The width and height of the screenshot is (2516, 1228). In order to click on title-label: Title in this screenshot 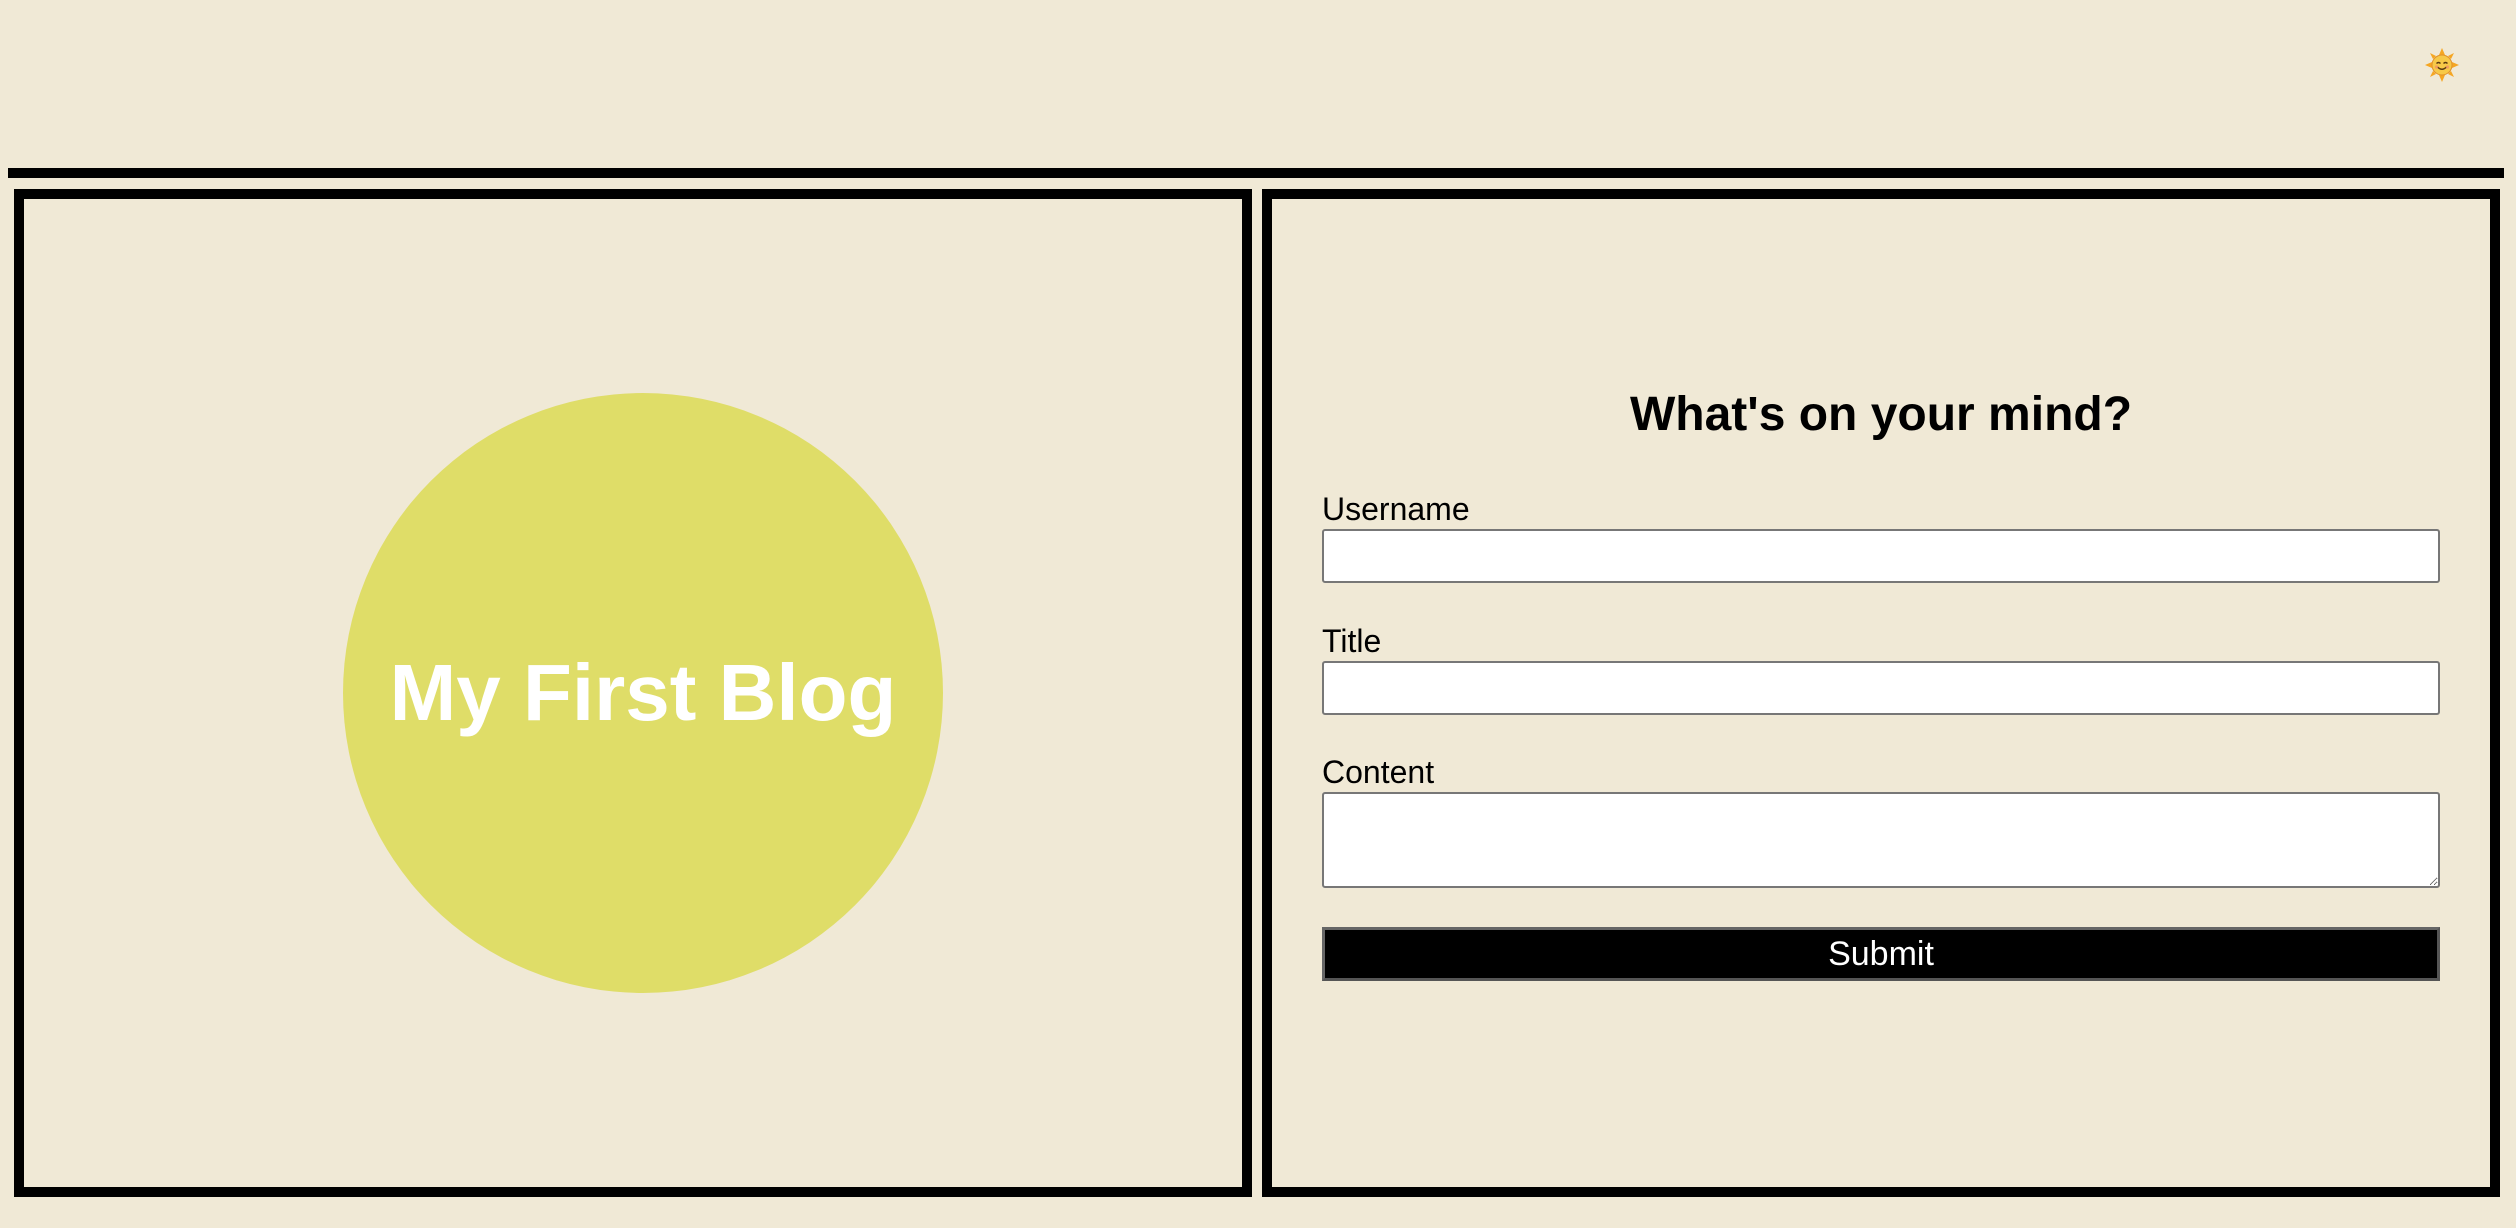, I will do `click(1352, 641)`.